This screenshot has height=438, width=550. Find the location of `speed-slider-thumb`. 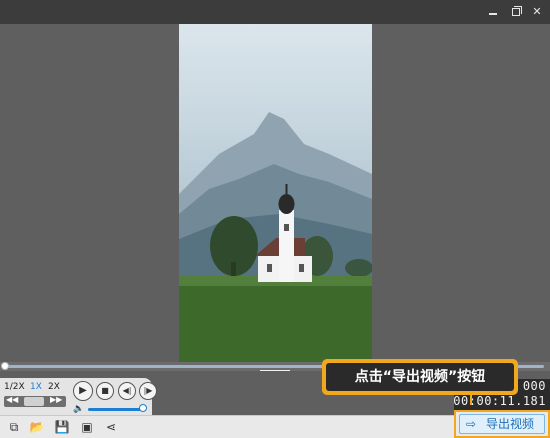

speed-slider-thumb is located at coordinates (34, 401).